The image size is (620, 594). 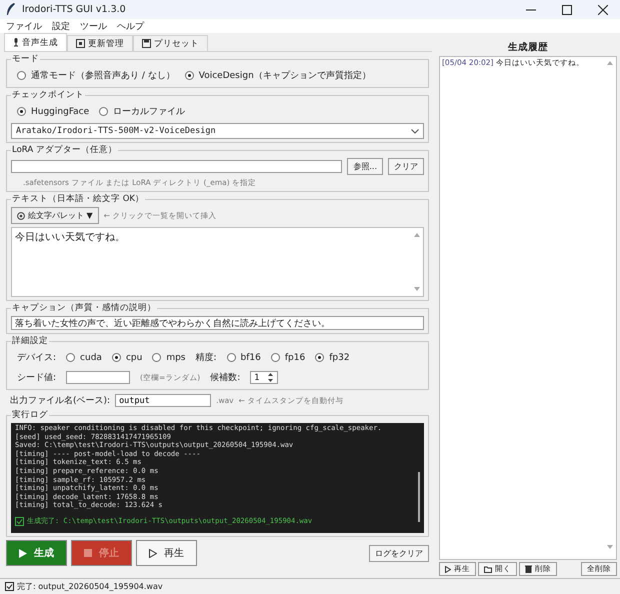 What do you see at coordinates (30, 341) in the screenshot?
I see `group-title: 詳細設定` at bounding box center [30, 341].